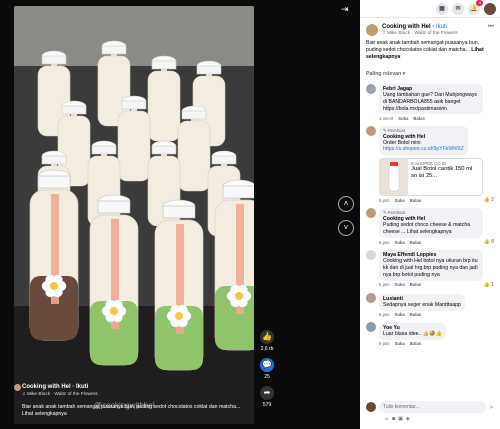  Describe the element at coordinates (267, 393) in the screenshot. I see `share-icon: ➦` at that location.